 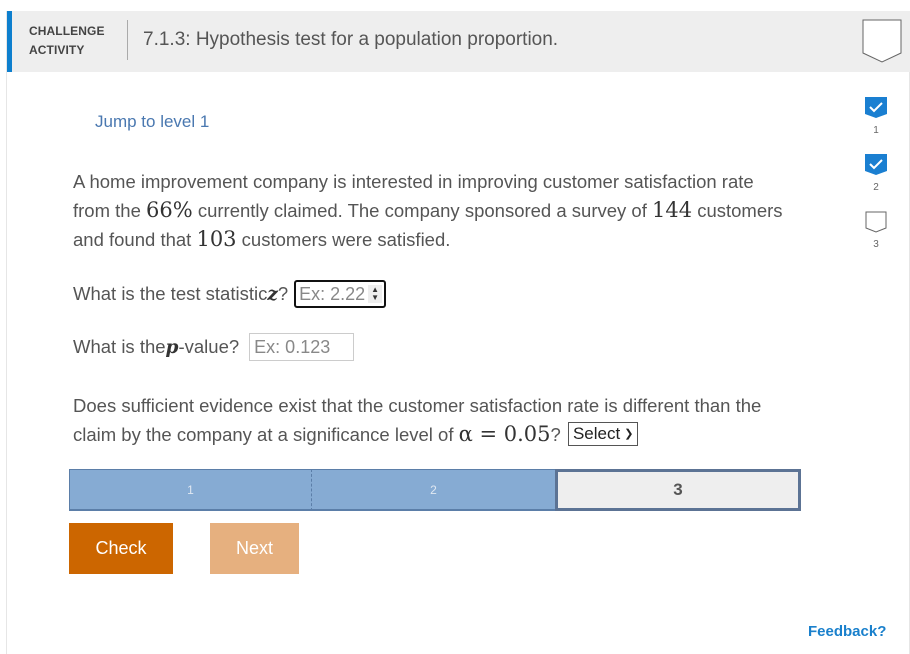 What do you see at coordinates (254, 548) in the screenshot?
I see `next-button: Next` at bounding box center [254, 548].